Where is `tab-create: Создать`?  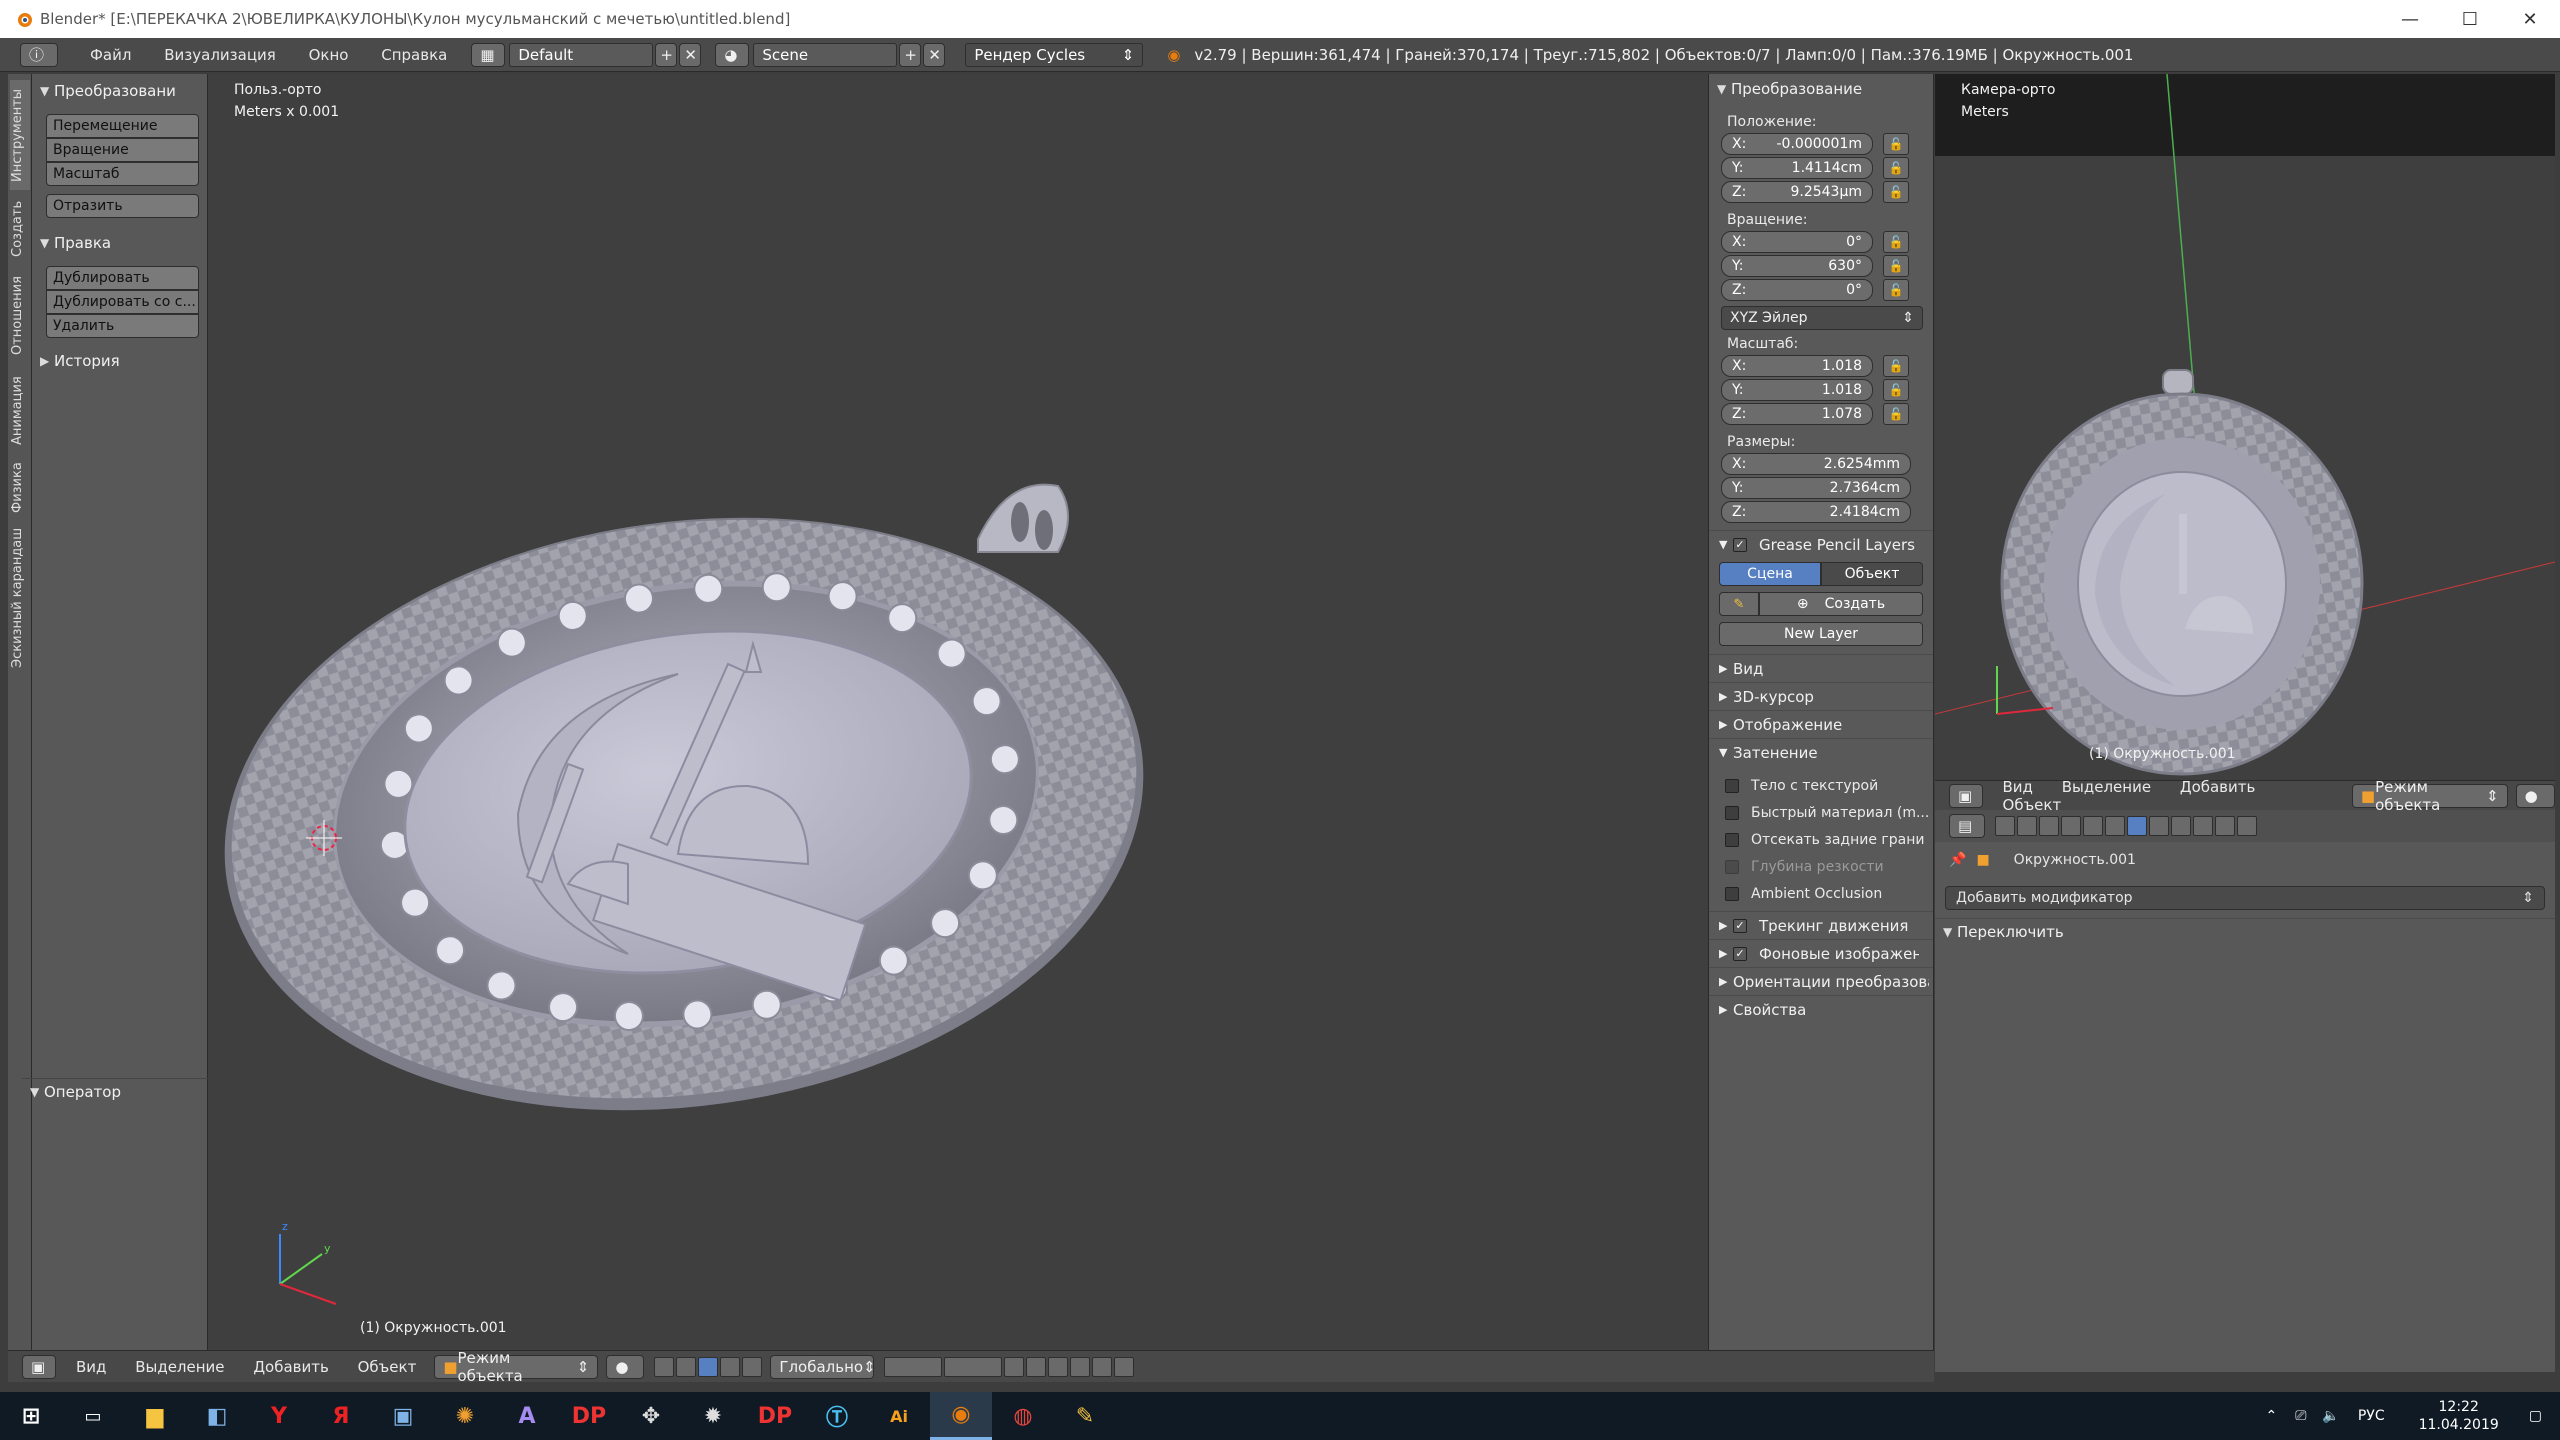 tab-create: Создать is located at coordinates (20, 229).